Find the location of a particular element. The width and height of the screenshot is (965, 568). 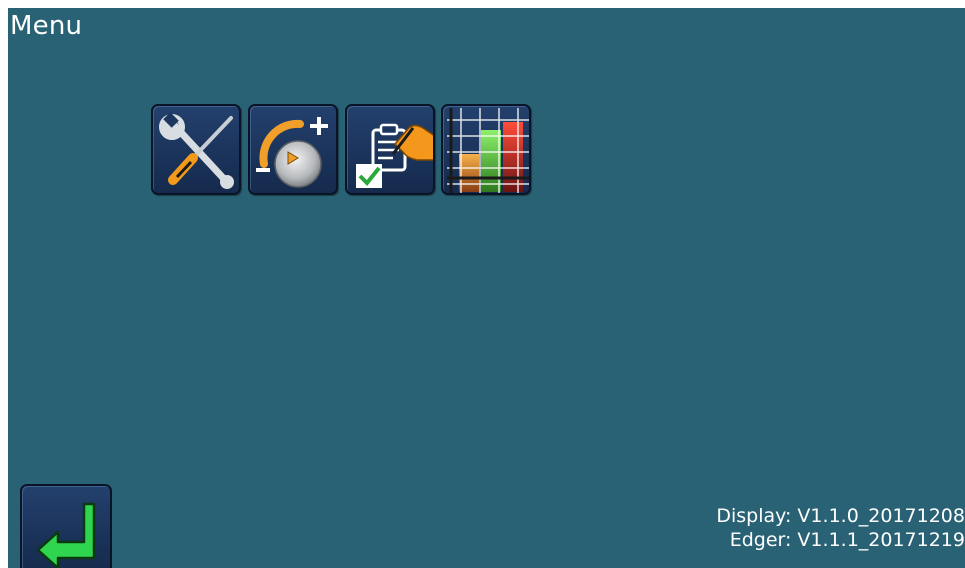

checklist-button is located at coordinates (390, 149).